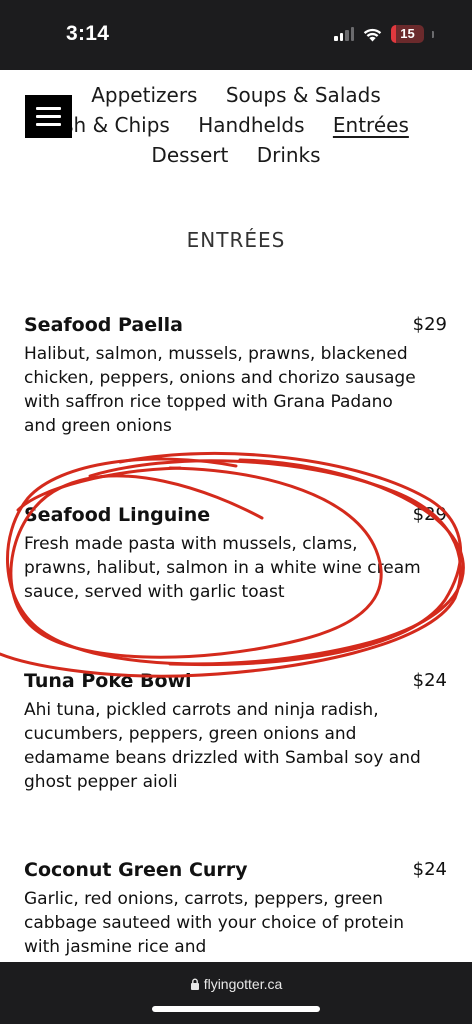  What do you see at coordinates (251, 125) in the screenshot?
I see `nav-link-handhelds: Handhelds` at bounding box center [251, 125].